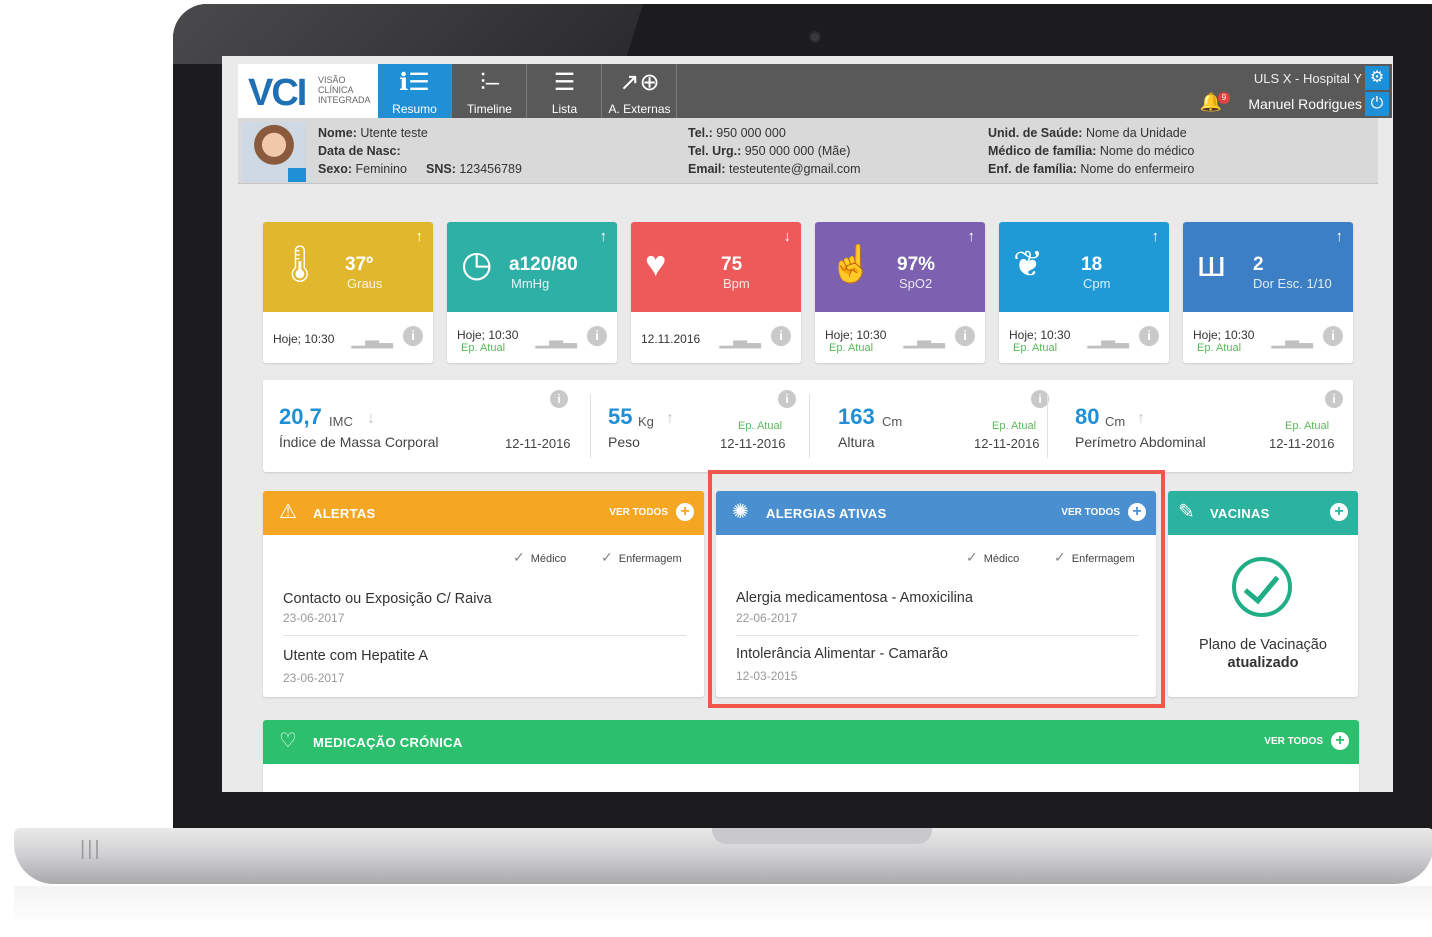  Describe the element at coordinates (916, 264) in the screenshot. I see `vital-value: 97%` at that location.